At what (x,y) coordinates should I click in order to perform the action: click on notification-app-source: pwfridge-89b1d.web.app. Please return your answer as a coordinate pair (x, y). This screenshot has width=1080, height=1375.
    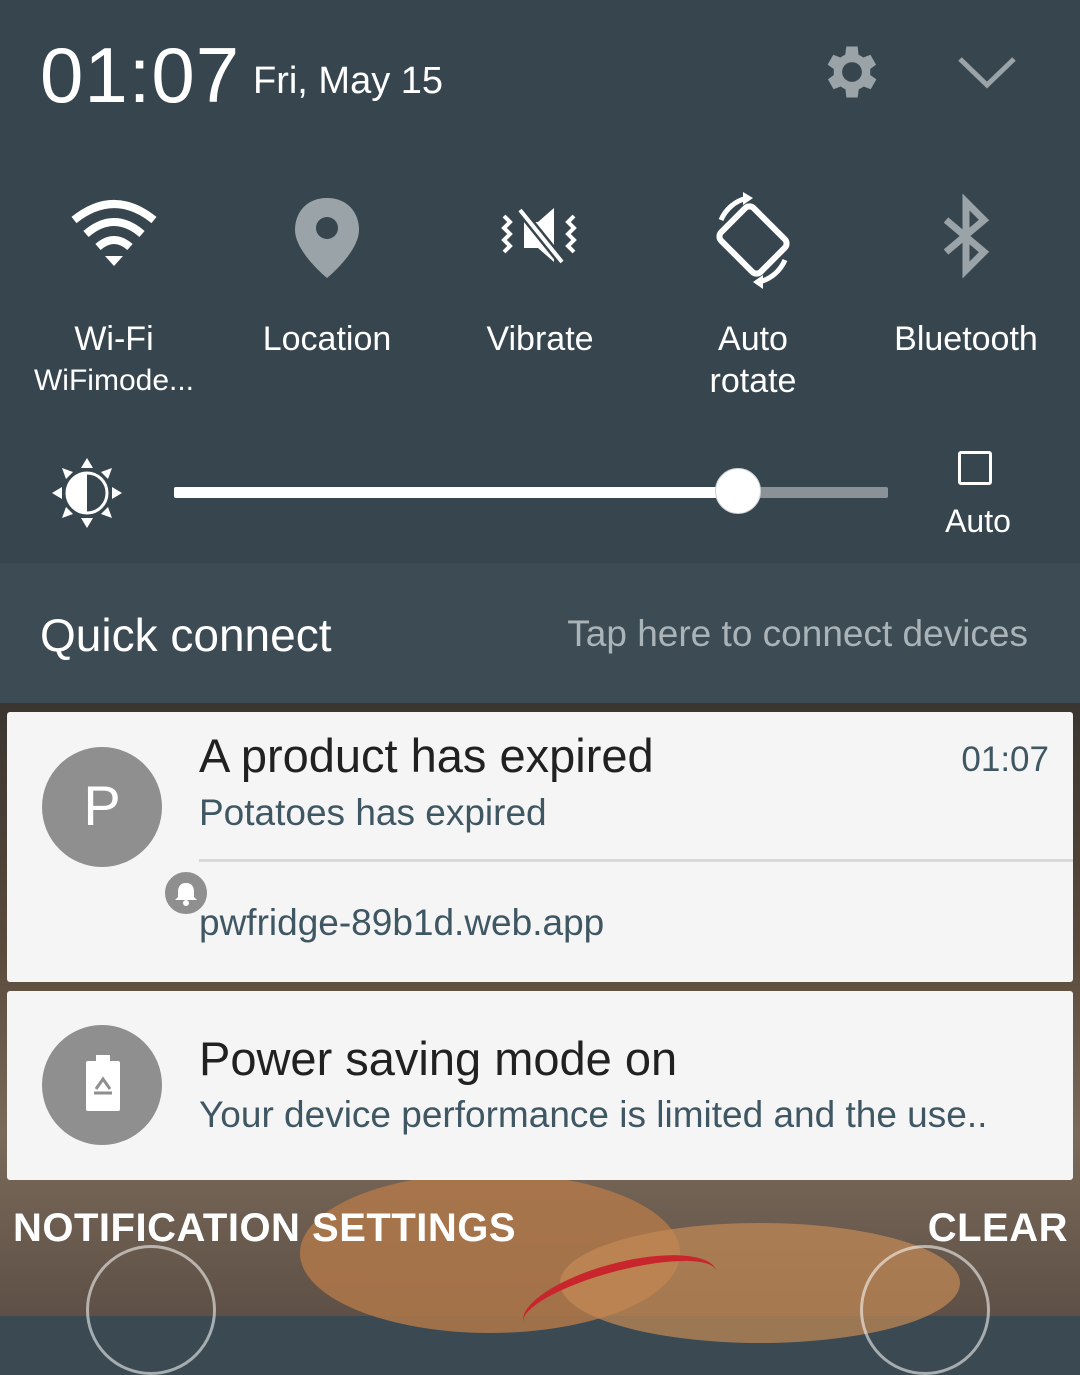
    Looking at the image, I should click on (402, 922).